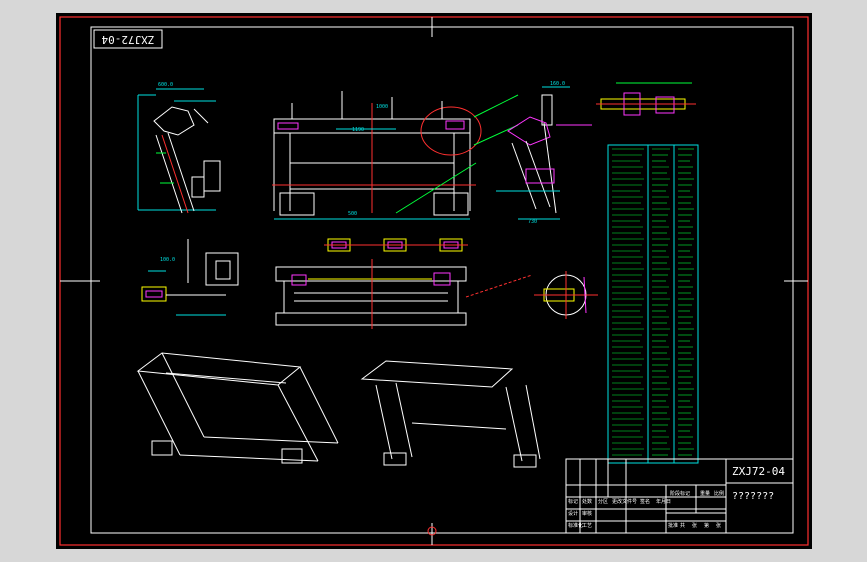 The image size is (867, 562). Describe the element at coordinates (237, 408) in the screenshot. I see `isometric-view-left` at that location.